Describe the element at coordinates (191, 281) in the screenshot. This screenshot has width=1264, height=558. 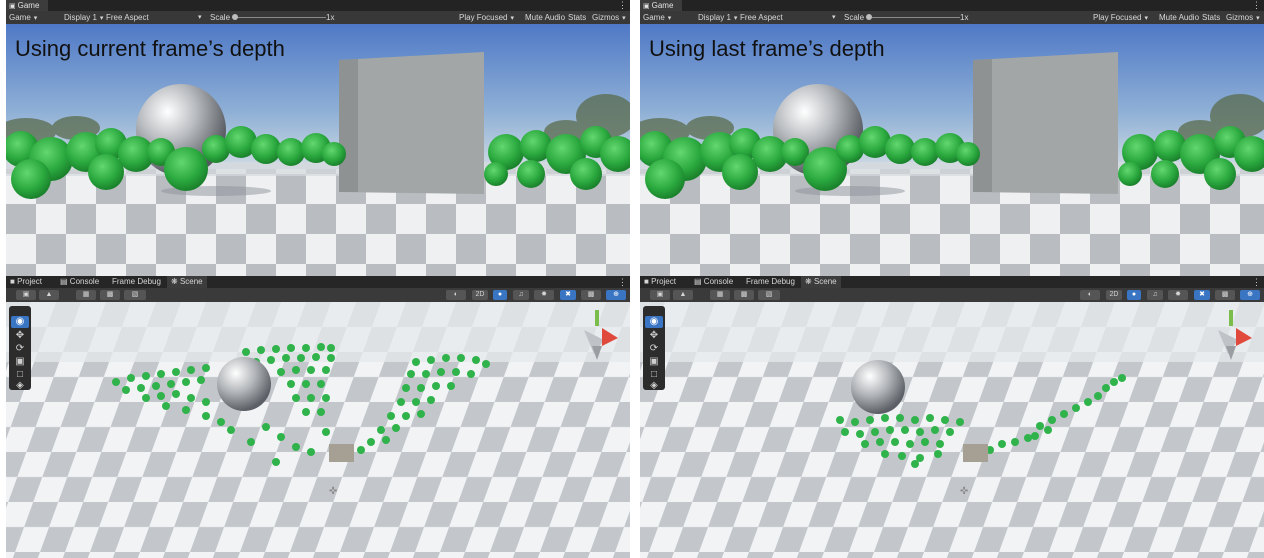
I see `tab-scene-label: Scene` at that location.